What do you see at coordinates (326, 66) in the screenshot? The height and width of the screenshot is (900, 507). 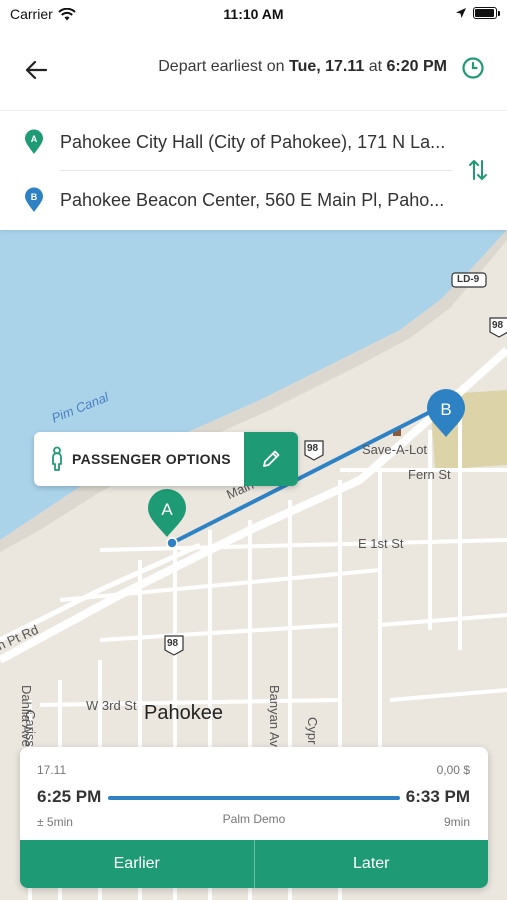 I see `depart-date: Tue, 17.11` at bounding box center [326, 66].